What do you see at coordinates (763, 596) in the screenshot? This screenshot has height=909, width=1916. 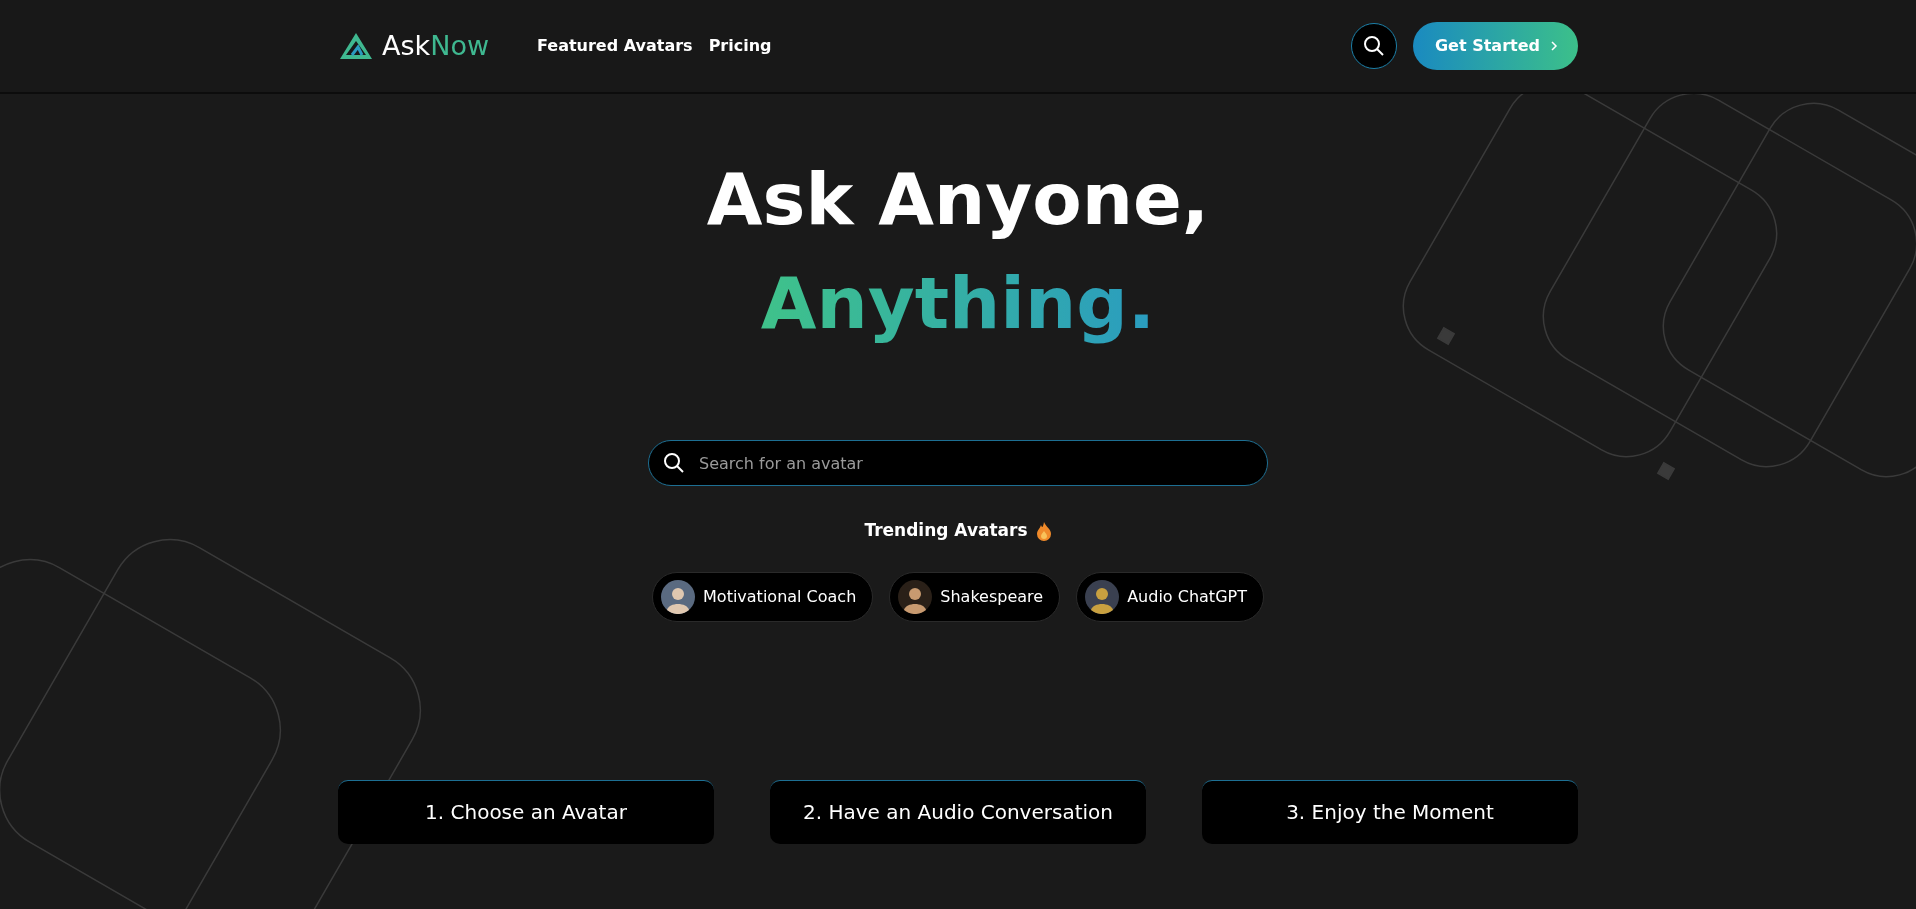 I see `avatar-chip: Motivational Coach` at bounding box center [763, 596].